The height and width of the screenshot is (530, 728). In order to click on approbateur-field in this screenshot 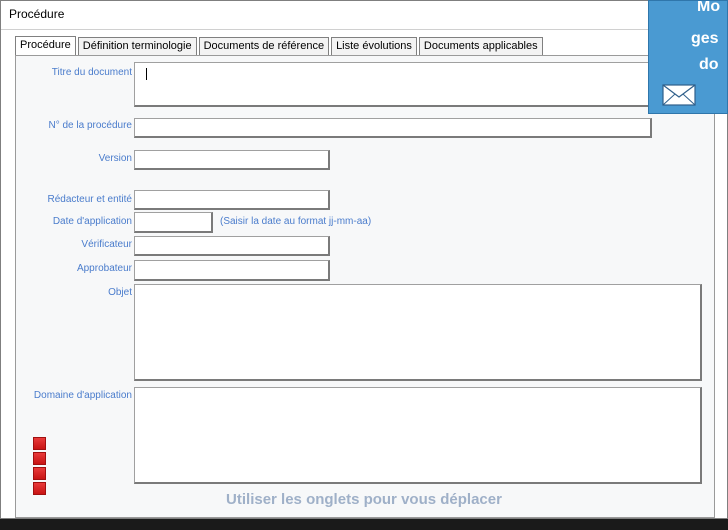, I will do `click(232, 270)`.